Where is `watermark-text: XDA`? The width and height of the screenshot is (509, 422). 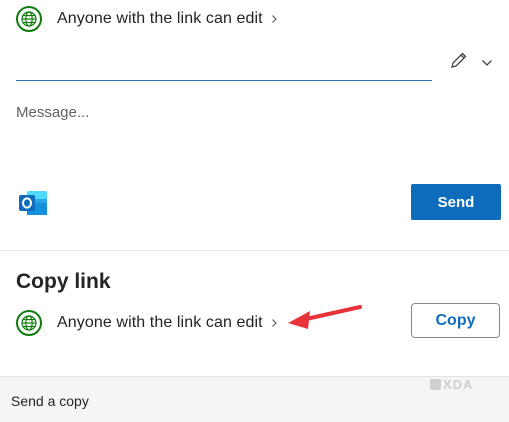 watermark-text: XDA is located at coordinates (458, 384).